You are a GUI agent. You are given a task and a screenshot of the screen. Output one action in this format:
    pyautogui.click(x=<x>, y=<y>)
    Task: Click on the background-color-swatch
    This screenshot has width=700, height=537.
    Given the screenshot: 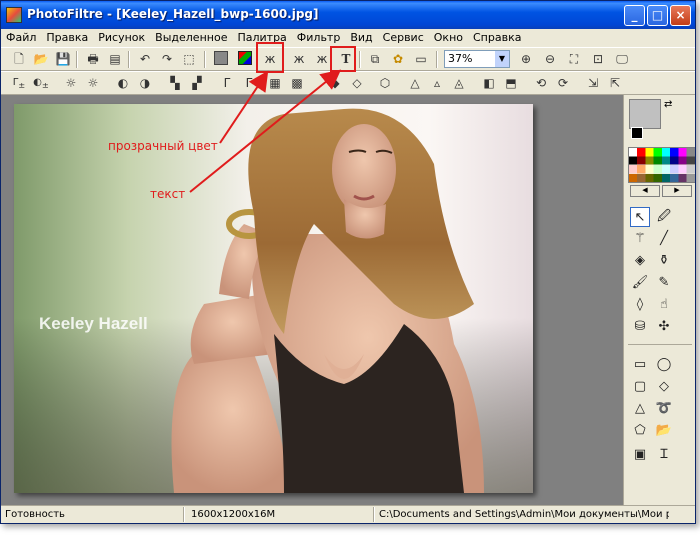 What is the action you would take?
    pyautogui.click(x=637, y=133)
    